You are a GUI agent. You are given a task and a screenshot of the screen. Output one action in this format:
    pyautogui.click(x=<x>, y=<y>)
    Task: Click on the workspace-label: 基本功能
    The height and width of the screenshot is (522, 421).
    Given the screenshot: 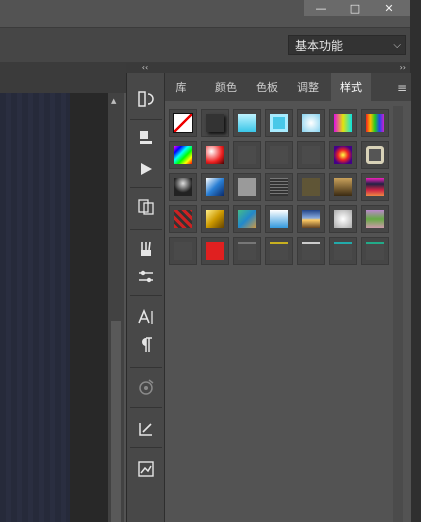 What is the action you would take?
    pyautogui.click(x=319, y=46)
    